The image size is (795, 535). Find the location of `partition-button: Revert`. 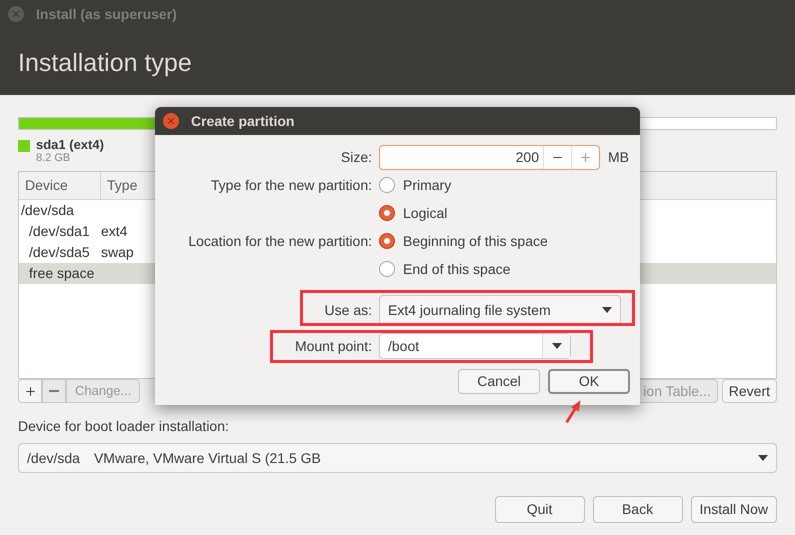

partition-button: Revert is located at coordinates (749, 391).